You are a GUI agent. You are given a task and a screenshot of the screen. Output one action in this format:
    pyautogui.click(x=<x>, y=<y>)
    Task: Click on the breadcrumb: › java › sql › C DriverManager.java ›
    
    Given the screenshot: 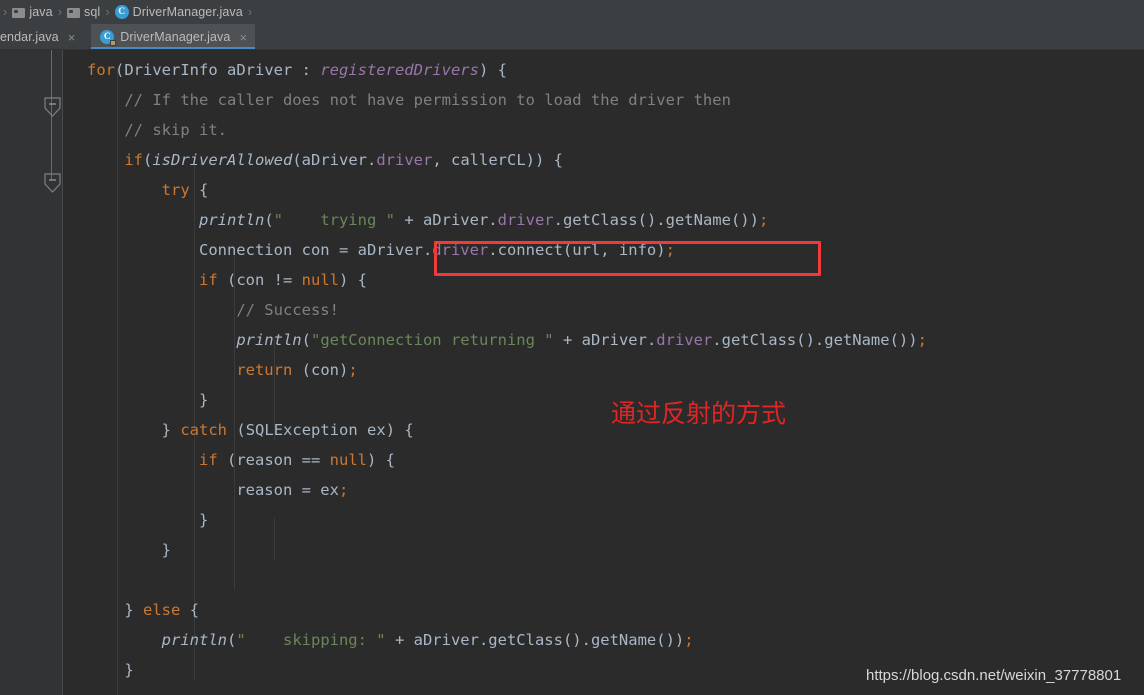 What is the action you would take?
    pyautogui.click(x=572, y=12)
    